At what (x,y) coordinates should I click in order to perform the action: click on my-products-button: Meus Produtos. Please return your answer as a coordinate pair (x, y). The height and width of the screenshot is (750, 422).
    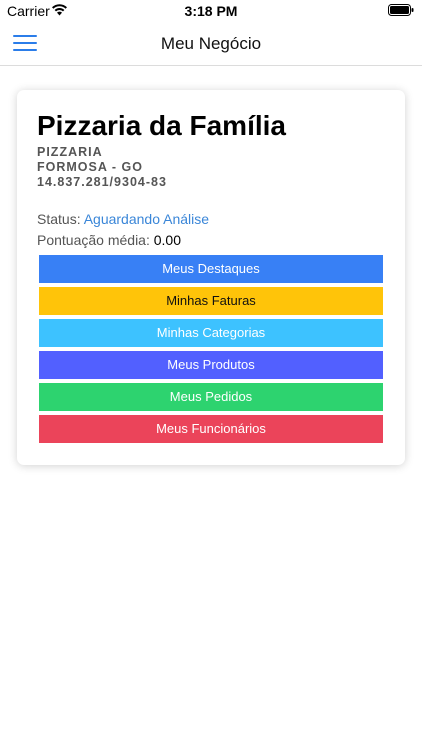
    Looking at the image, I should click on (211, 365).